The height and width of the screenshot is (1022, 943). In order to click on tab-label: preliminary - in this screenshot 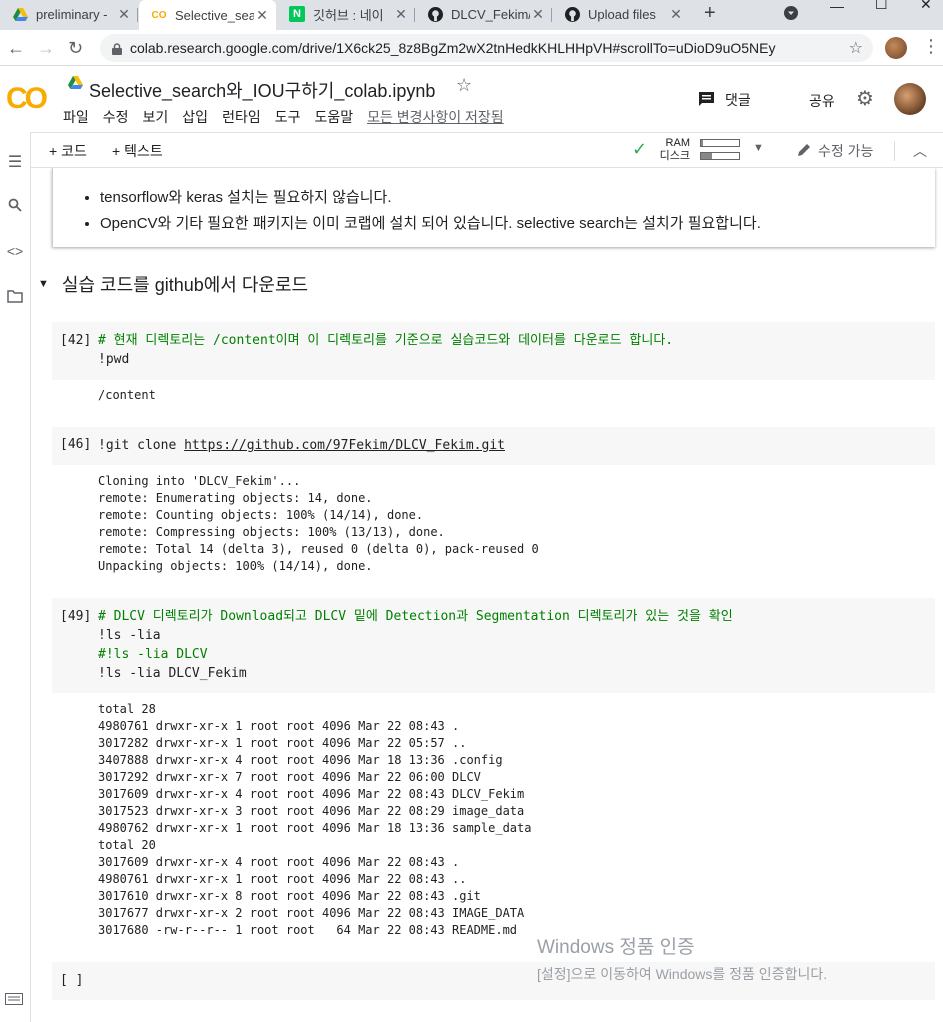, I will do `click(72, 14)`.